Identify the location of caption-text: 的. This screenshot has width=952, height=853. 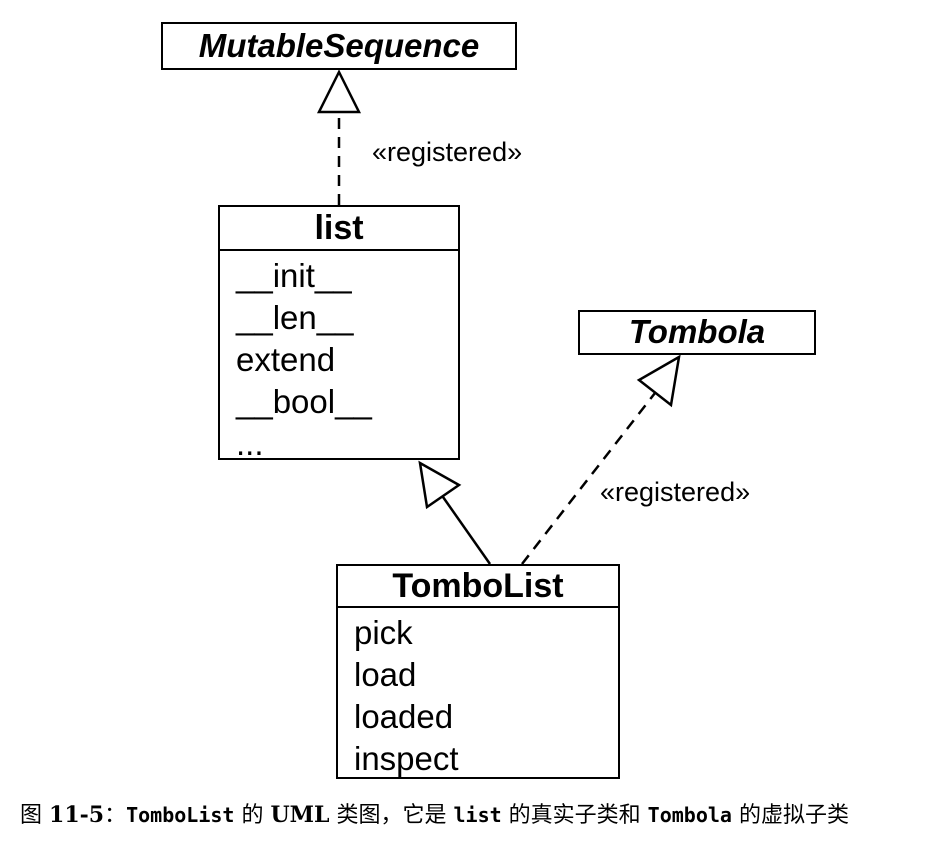
(252, 815).